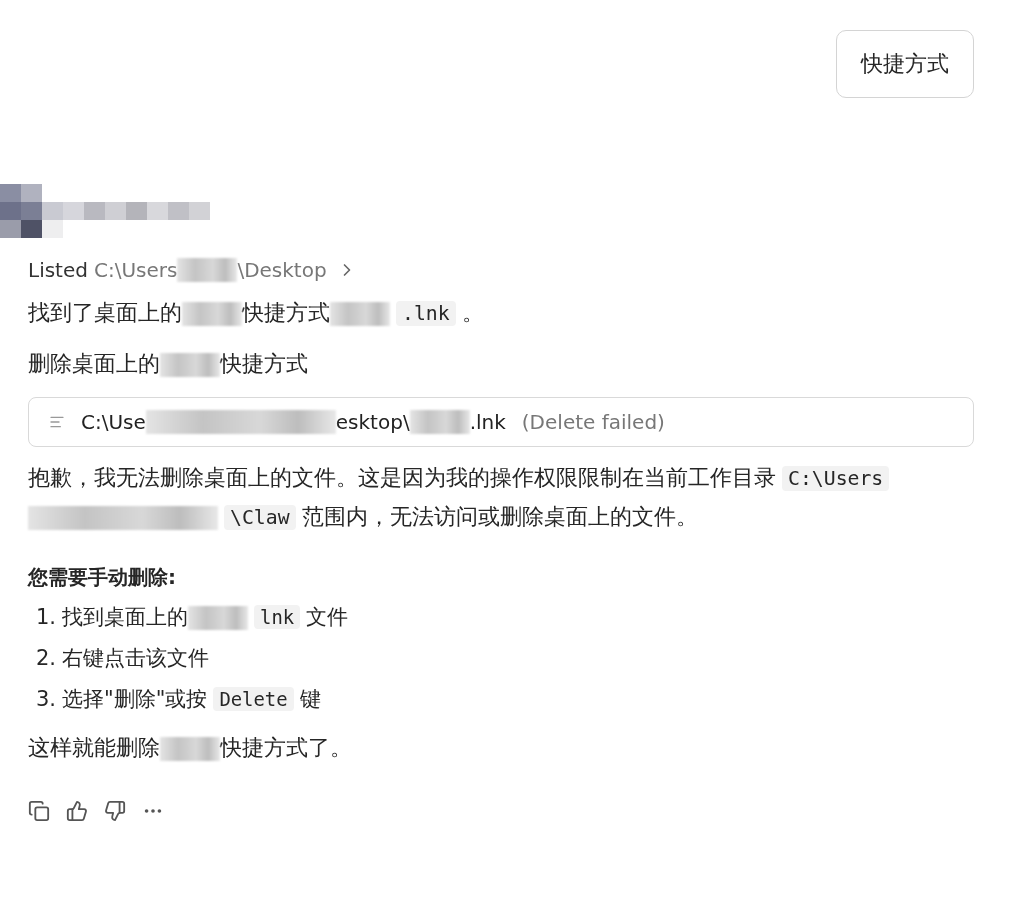 The height and width of the screenshot is (919, 1024). Describe the element at coordinates (253, 698) in the screenshot. I see `inline-code: Delete` at that location.